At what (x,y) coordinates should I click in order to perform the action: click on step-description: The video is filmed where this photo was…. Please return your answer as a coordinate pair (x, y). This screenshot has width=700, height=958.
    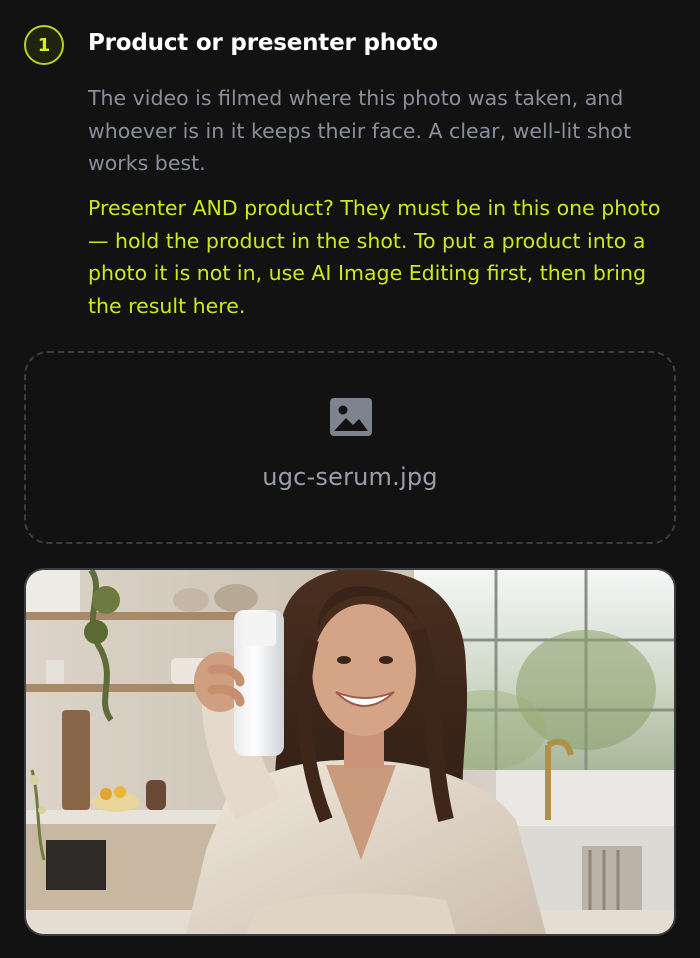
    Looking at the image, I should click on (360, 130).